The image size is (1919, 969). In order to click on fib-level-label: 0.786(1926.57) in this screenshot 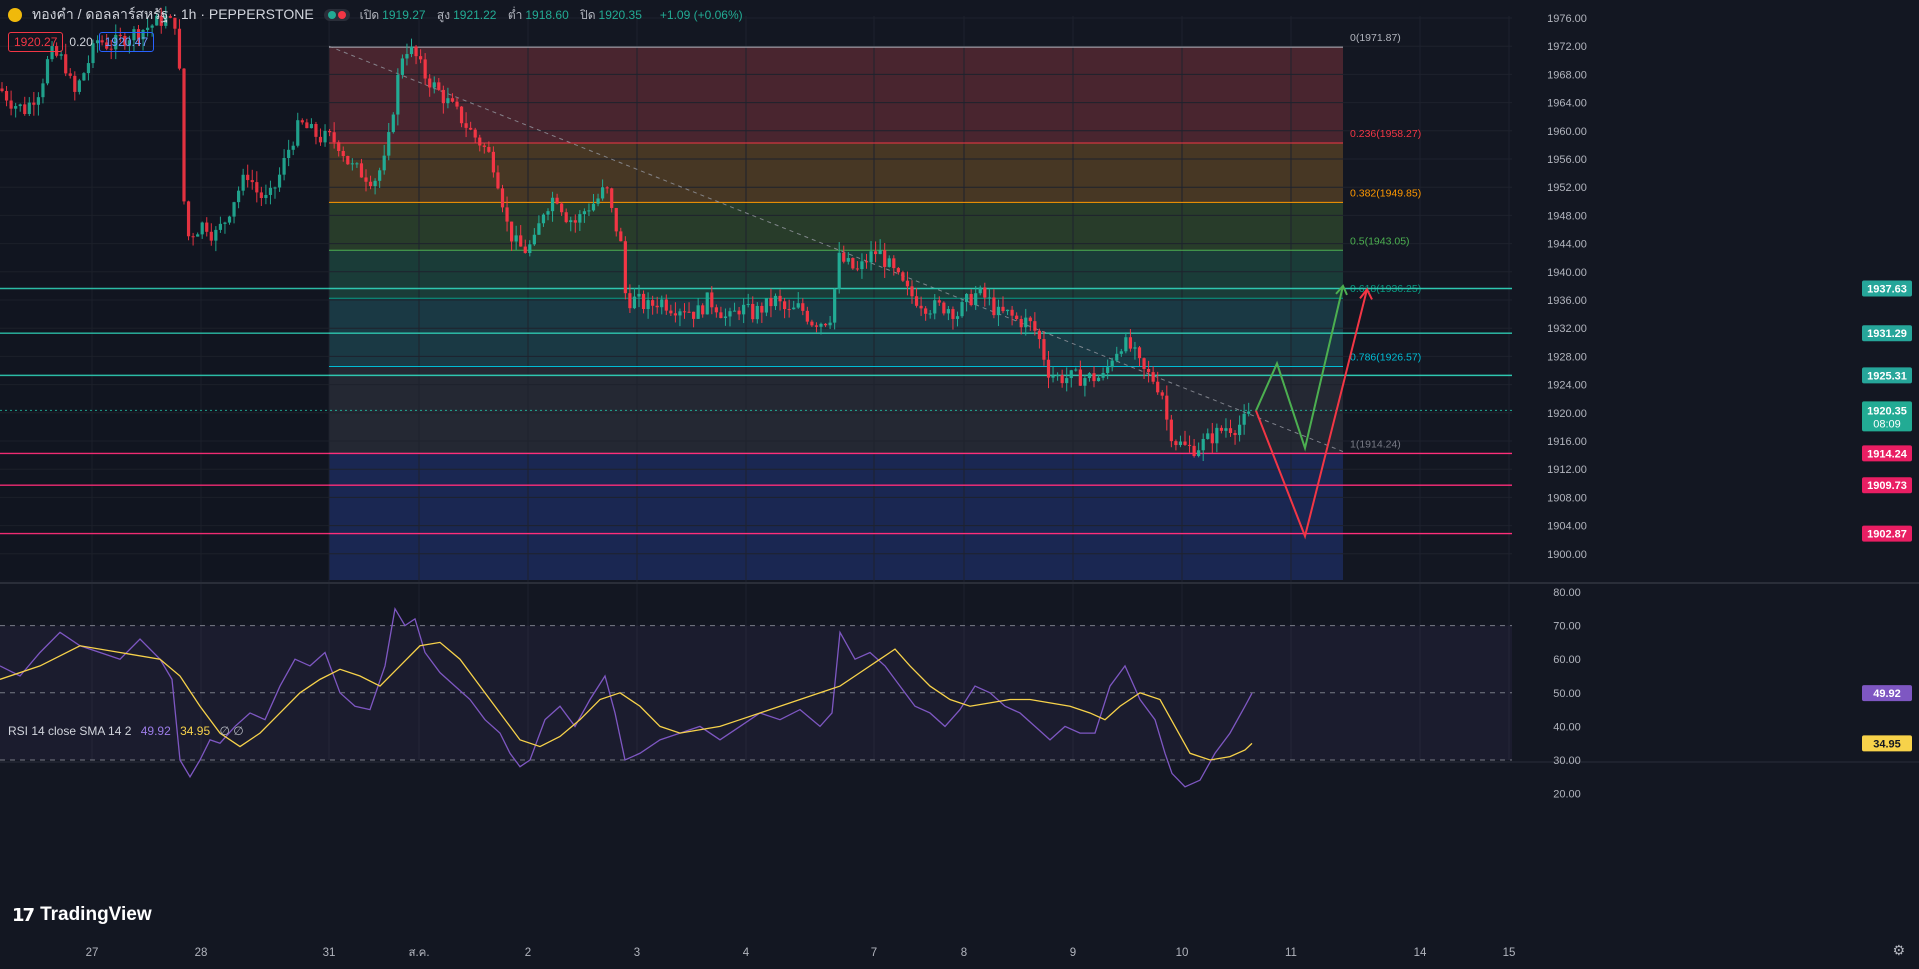, I will do `click(1385, 357)`.